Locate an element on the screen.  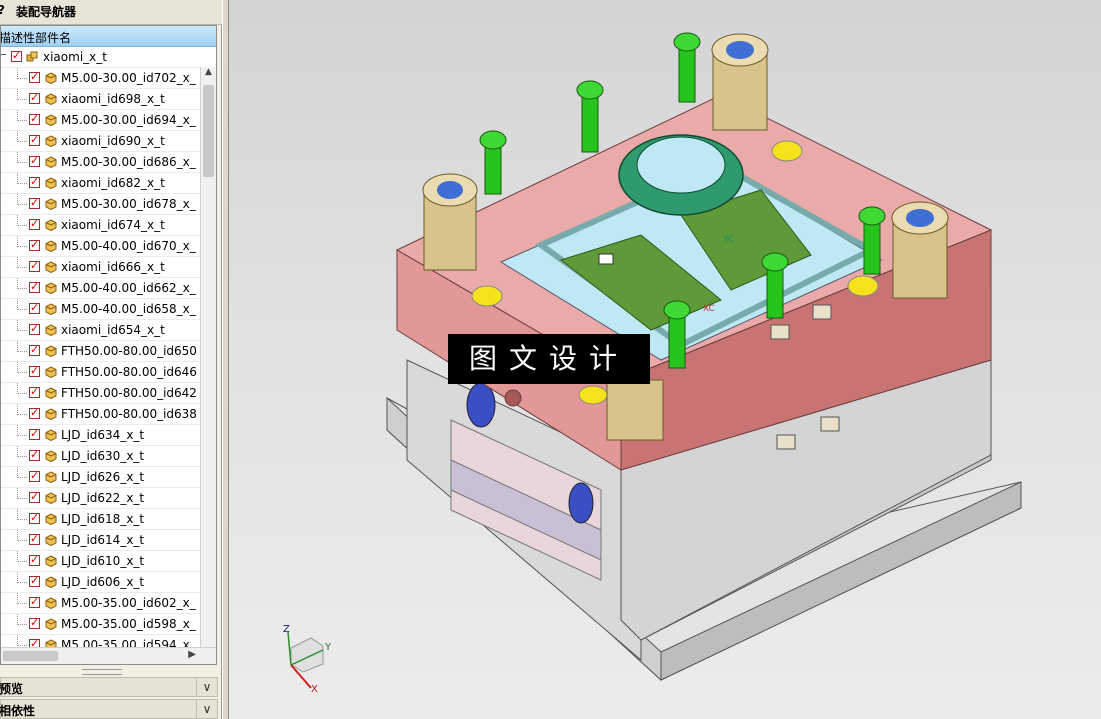
navigator-header: ? 装配导航器 is located at coordinates (111, 12).